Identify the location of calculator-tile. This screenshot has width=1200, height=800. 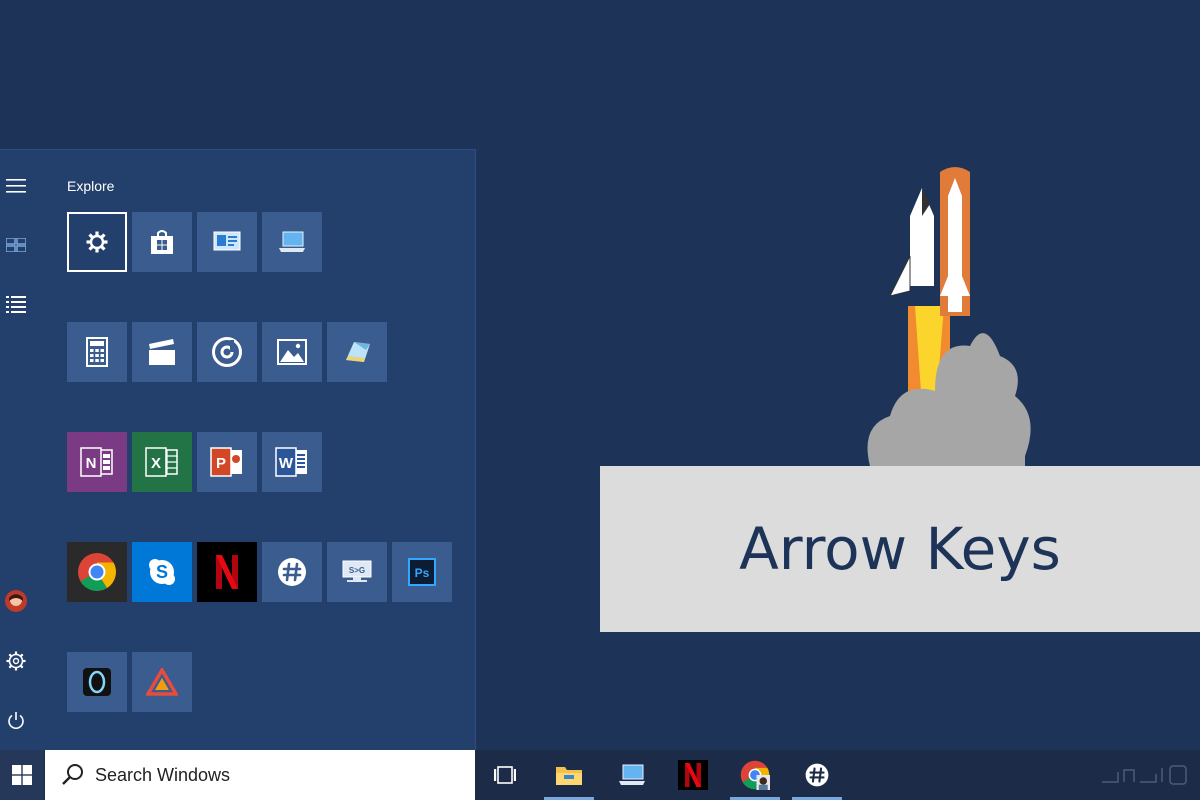
(97, 352).